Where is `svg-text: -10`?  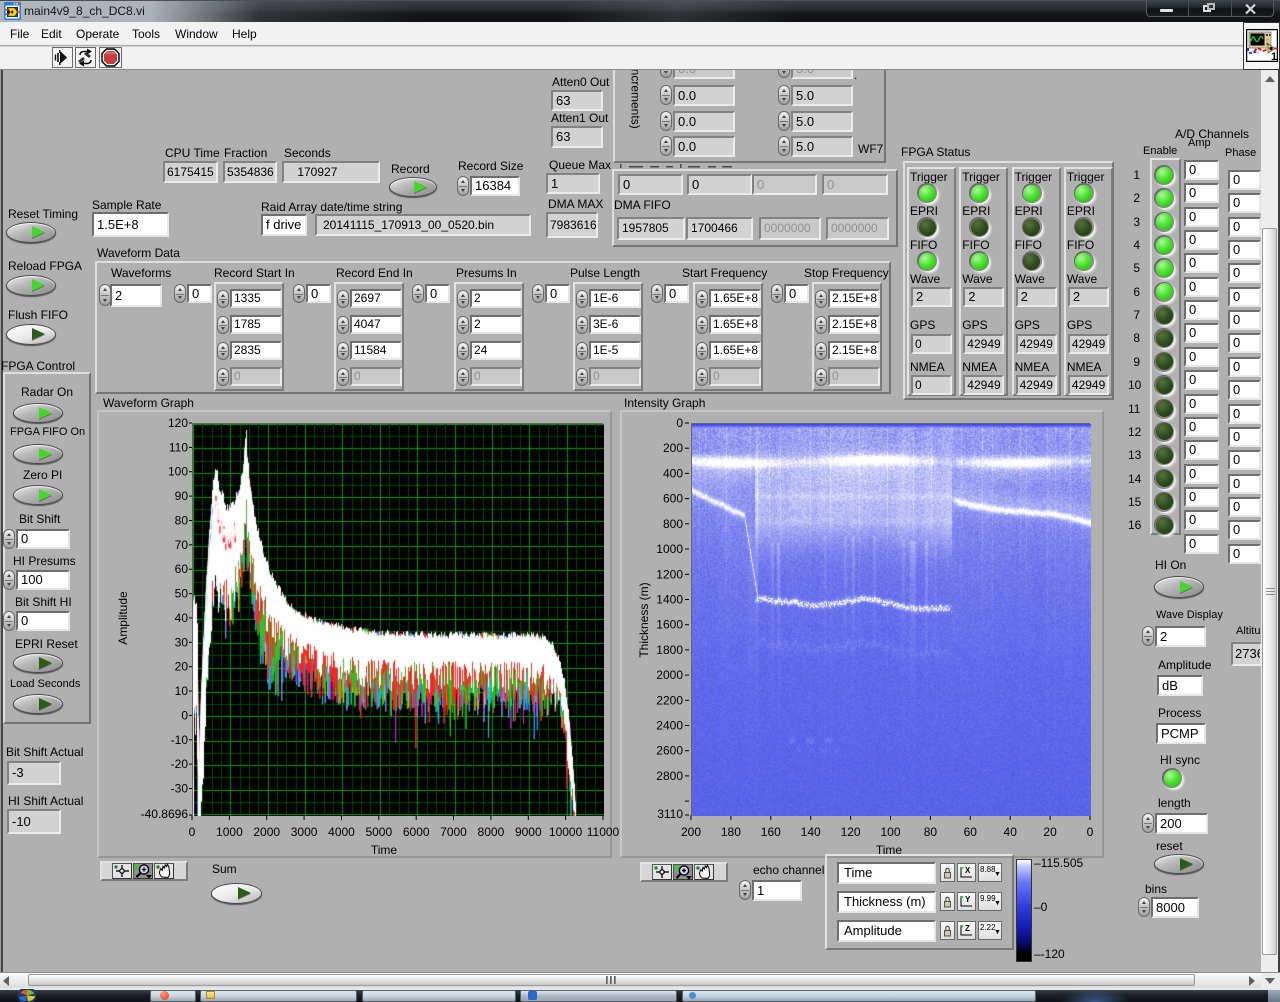
svg-text: -10 is located at coordinates (180, 740).